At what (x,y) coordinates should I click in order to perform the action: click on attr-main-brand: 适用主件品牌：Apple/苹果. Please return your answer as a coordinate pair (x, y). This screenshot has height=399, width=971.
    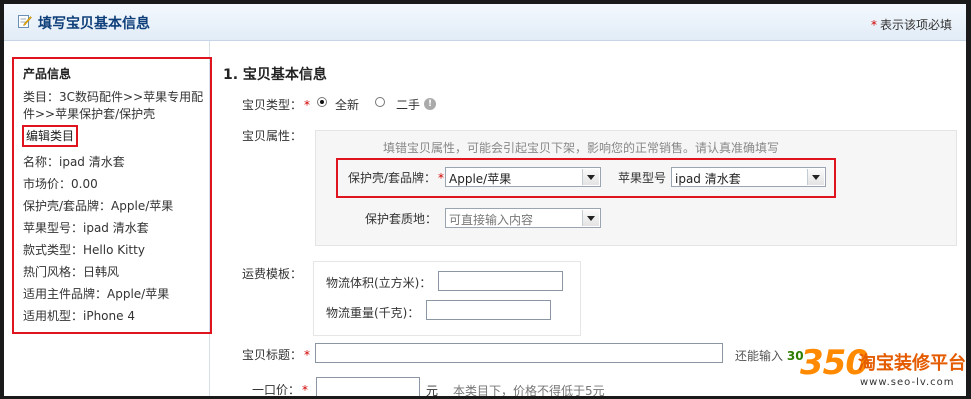
    Looking at the image, I should click on (96, 294).